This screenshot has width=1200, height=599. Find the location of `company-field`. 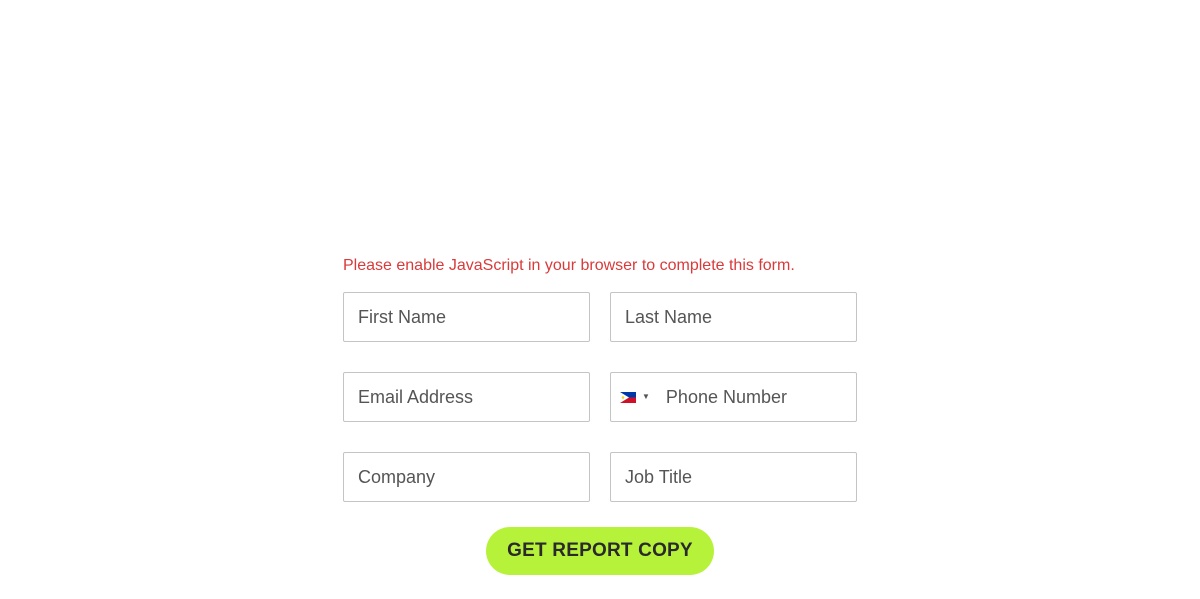

company-field is located at coordinates (466, 477).